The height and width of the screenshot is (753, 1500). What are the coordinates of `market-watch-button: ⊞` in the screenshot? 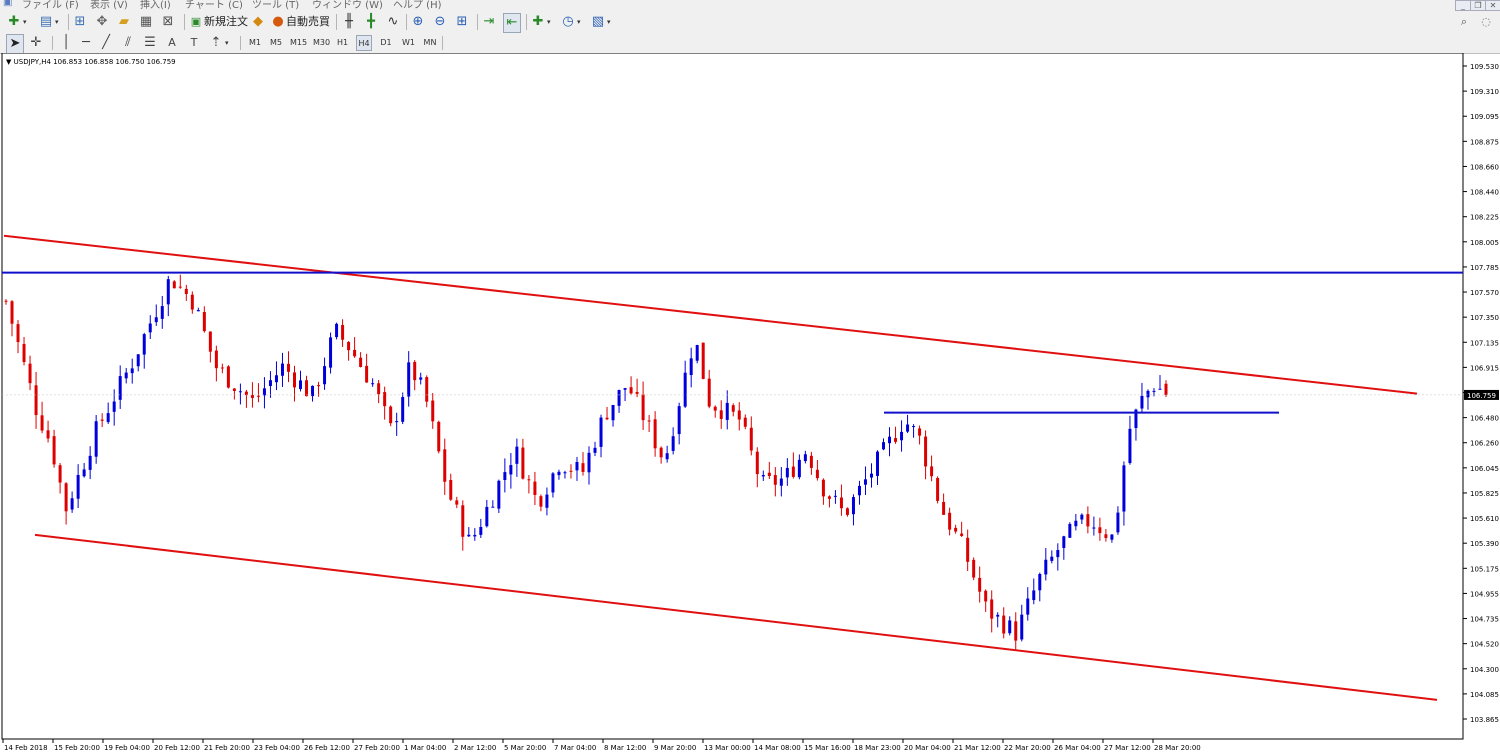 It's located at (80, 22).